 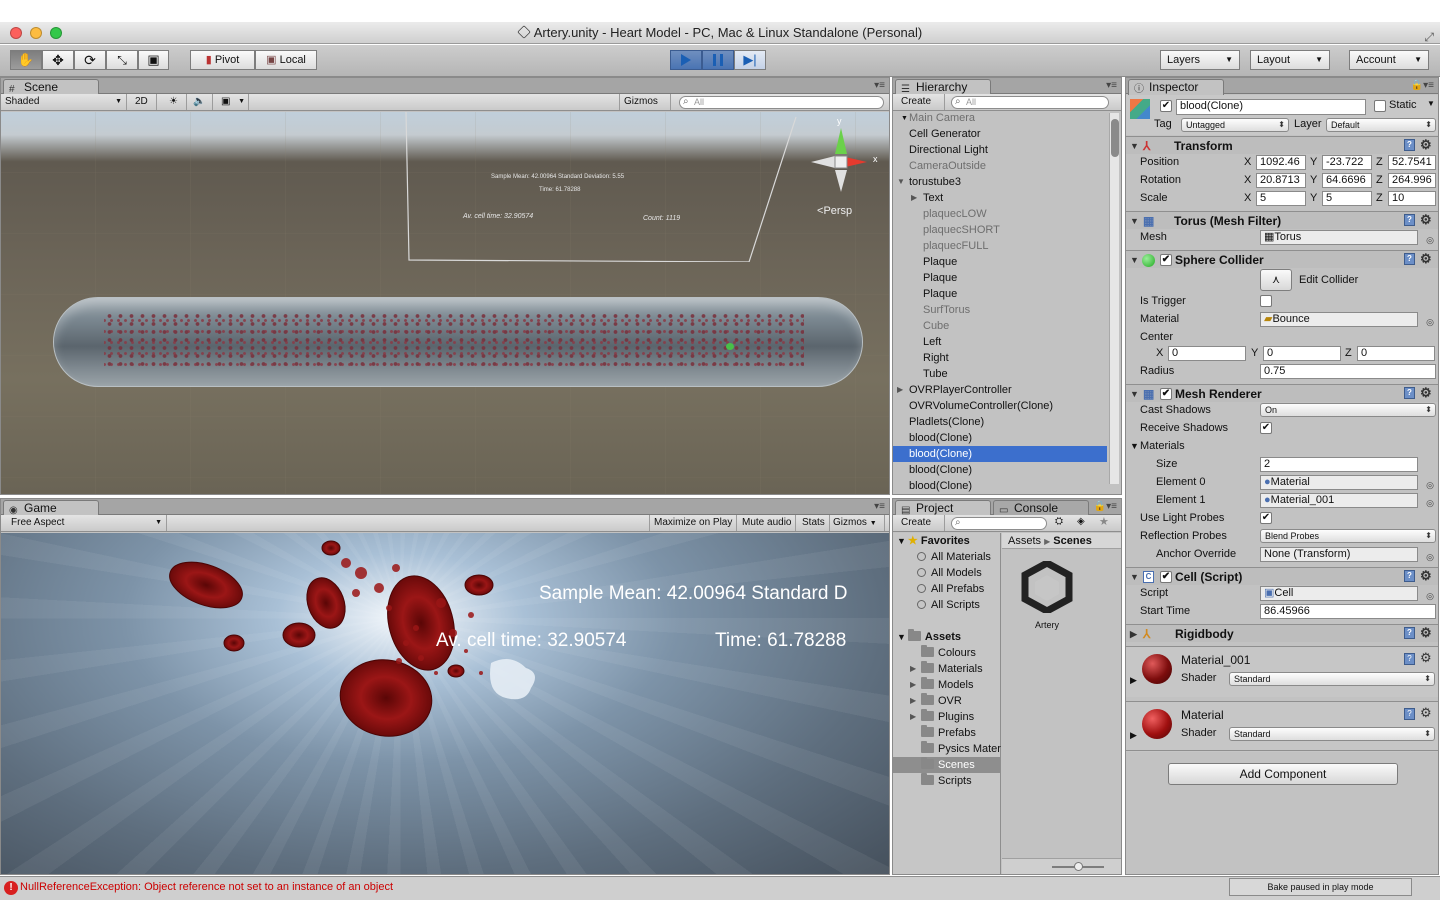 I want to click on zoom-window-button, so click(x=56, y=33).